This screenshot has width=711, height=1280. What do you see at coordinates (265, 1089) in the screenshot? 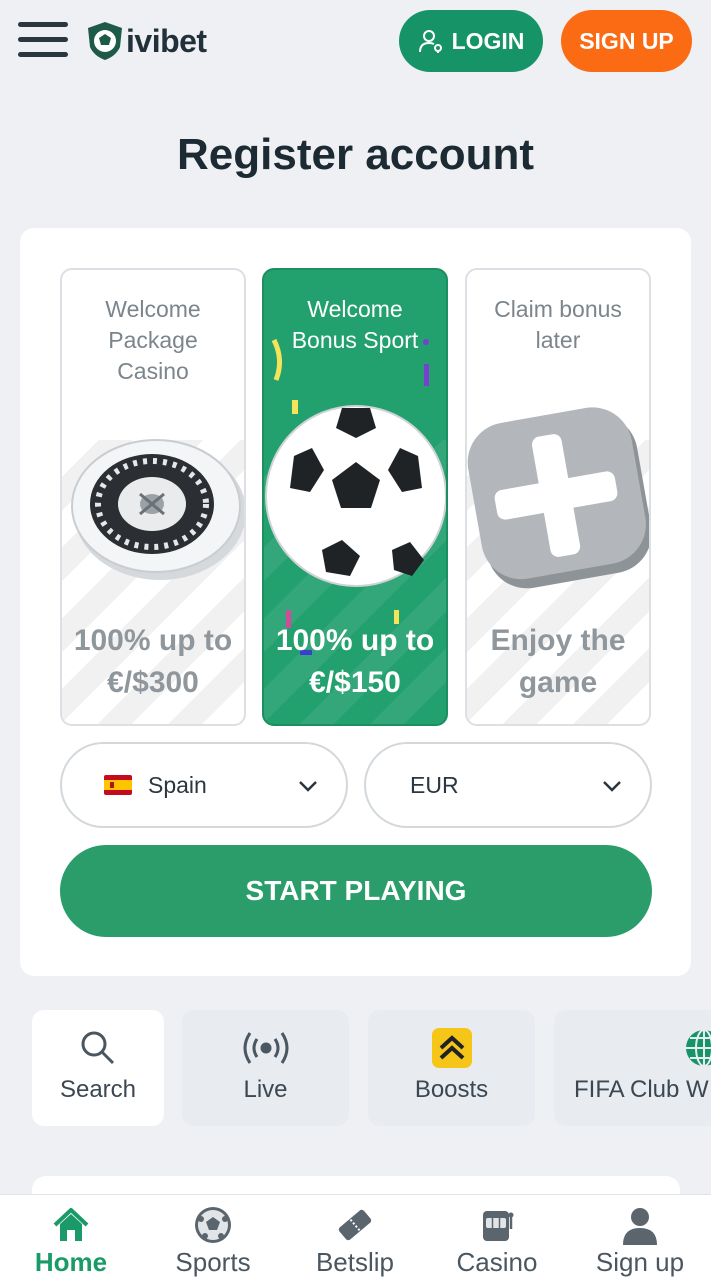
I see `quick-nav-label: Live` at bounding box center [265, 1089].